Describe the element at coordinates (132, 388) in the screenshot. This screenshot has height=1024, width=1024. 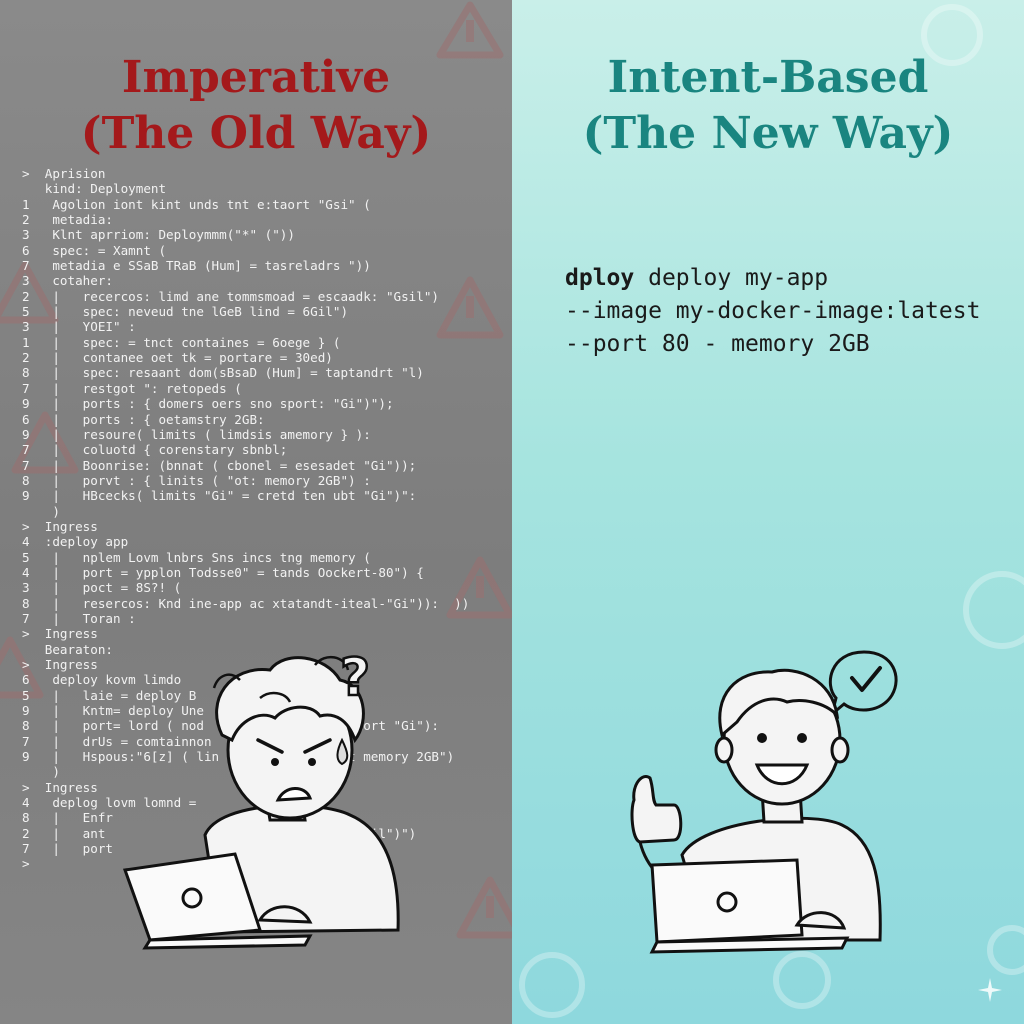
I see `code-line: 7 | restgot ": retopeds (` at that location.